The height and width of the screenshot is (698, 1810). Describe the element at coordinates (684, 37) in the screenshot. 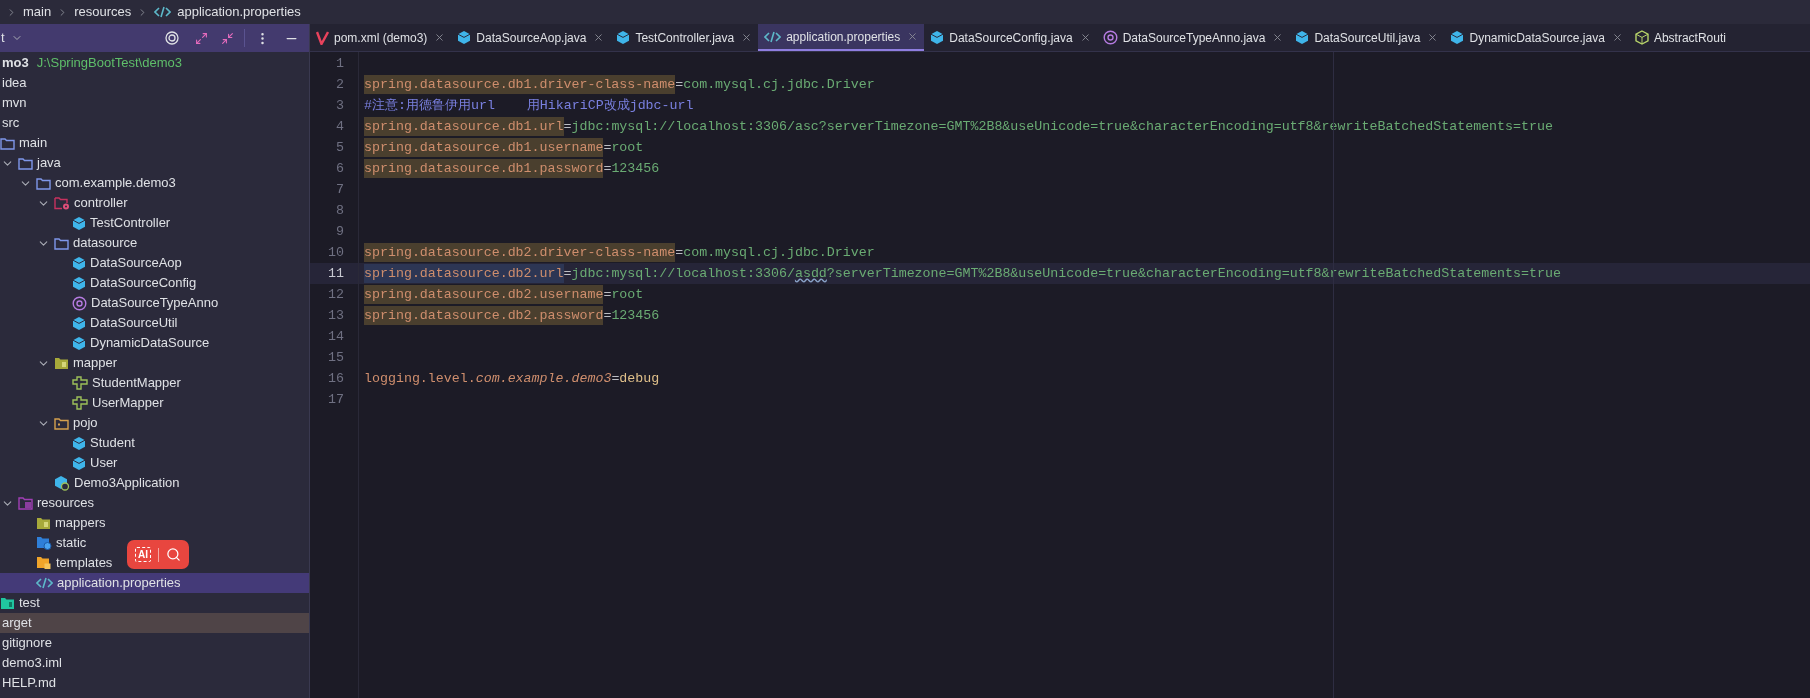

I see `editor-tab: TestController.java` at that location.